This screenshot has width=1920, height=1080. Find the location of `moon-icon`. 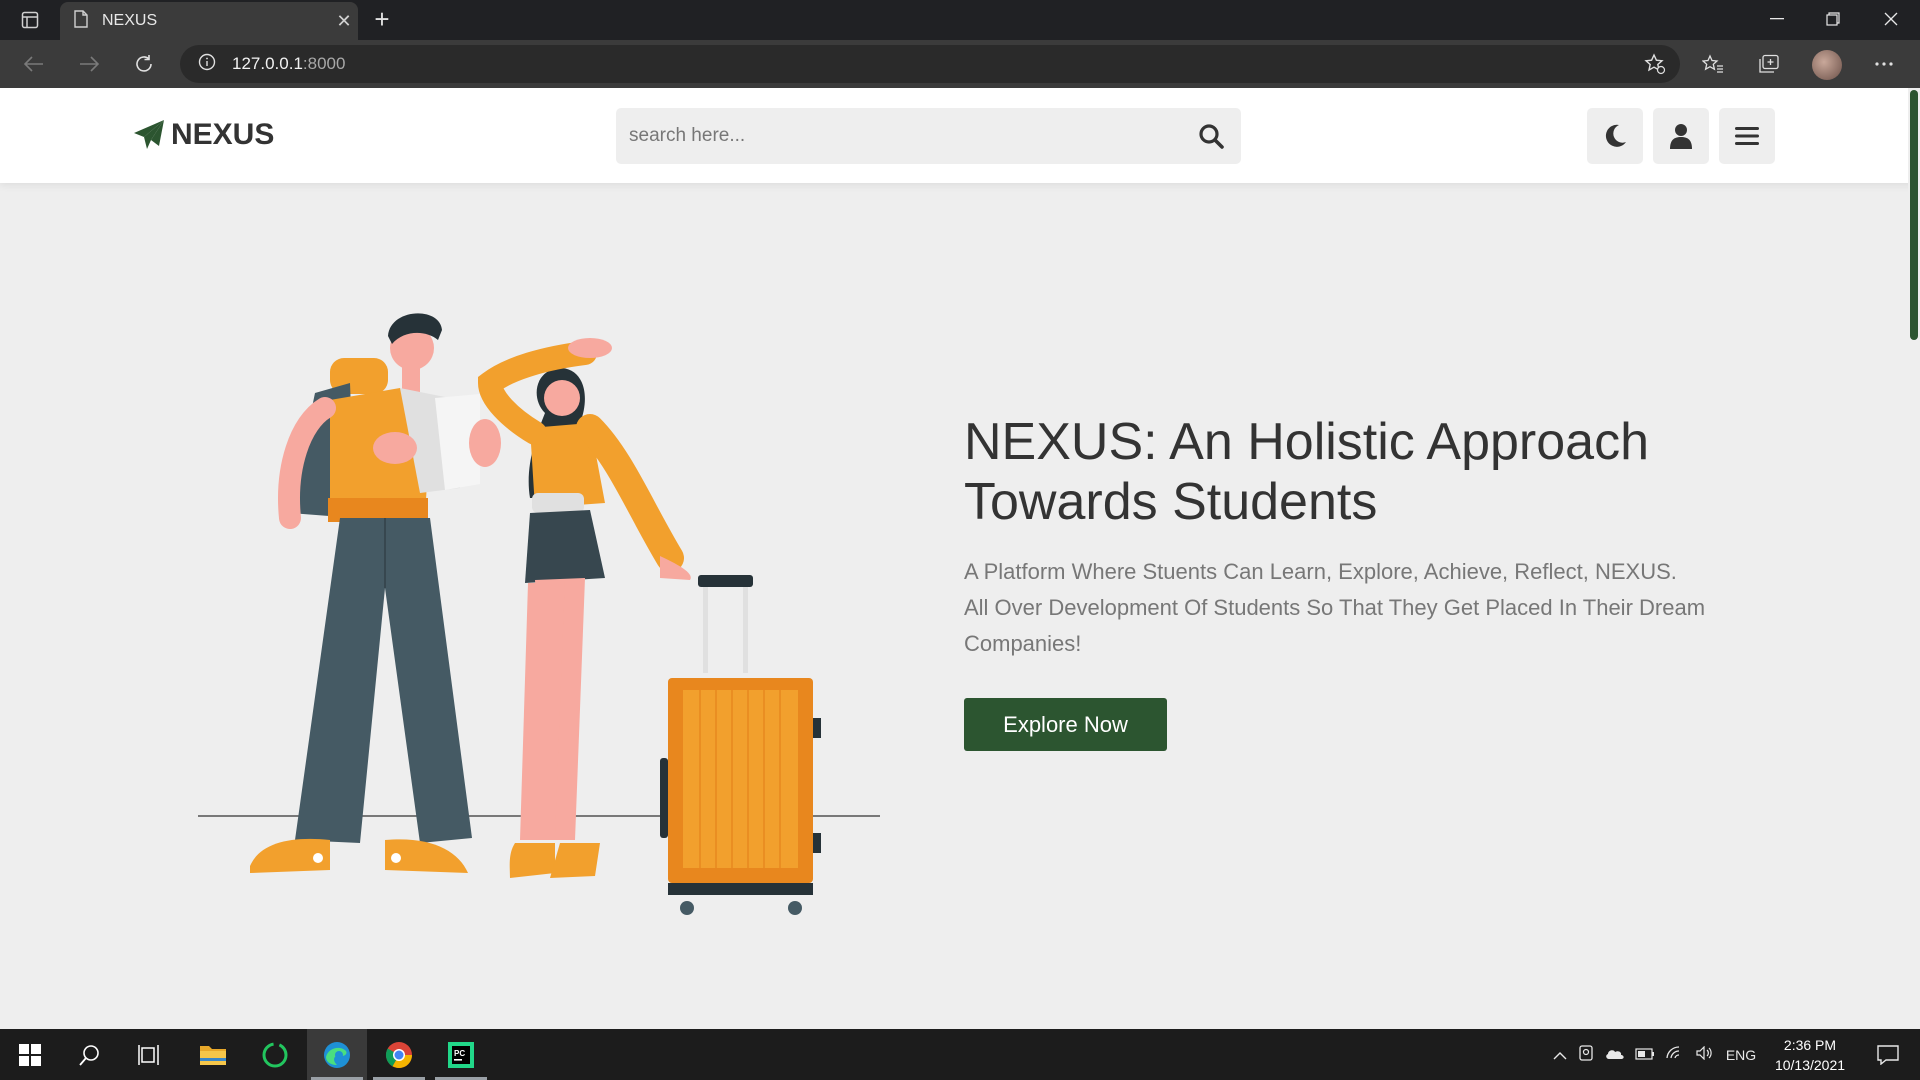

moon-icon is located at coordinates (1615, 135).